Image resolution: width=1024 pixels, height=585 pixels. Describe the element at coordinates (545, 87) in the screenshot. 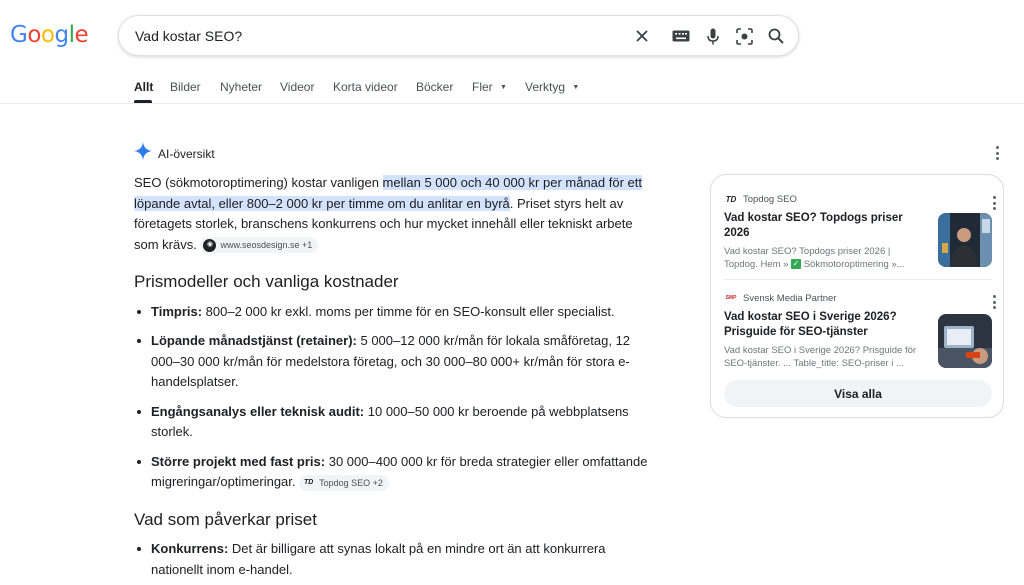

I see `tab-tools-label: Verktyg` at that location.